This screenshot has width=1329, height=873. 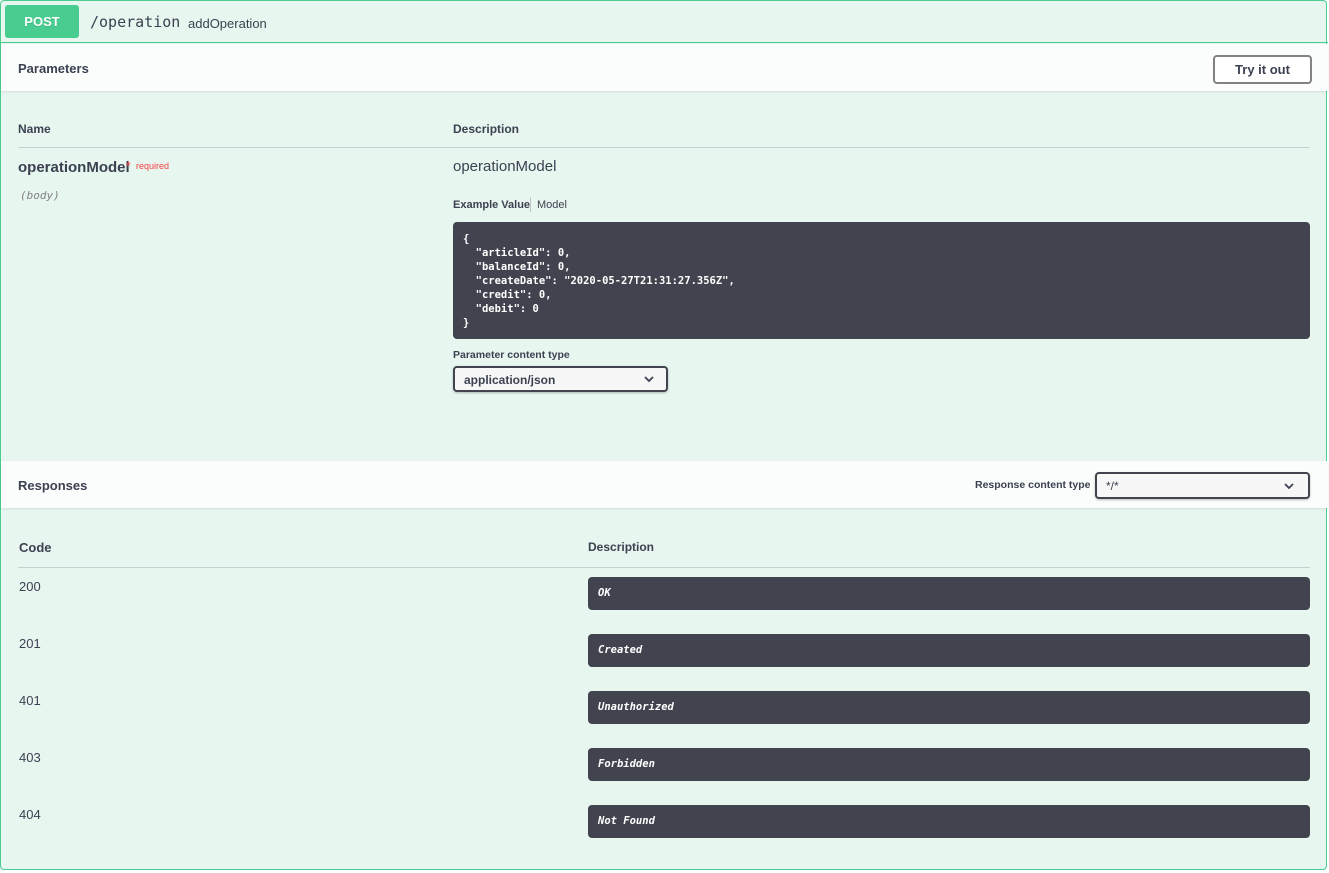 I want to click on parameters-title: Parameters, so click(x=53, y=68).